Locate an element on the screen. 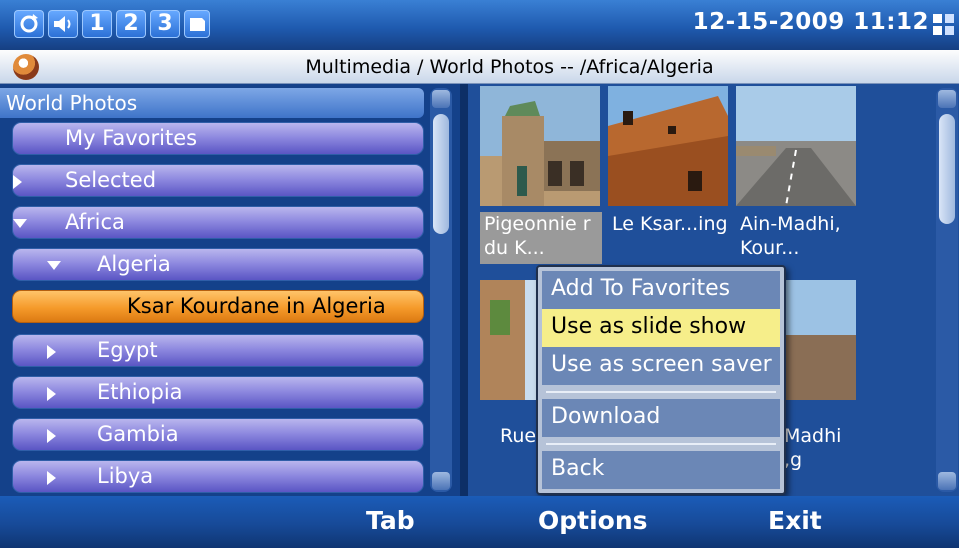 Image resolution: width=959 pixels, height=548 pixels. tree-item-label: Africa is located at coordinates (95, 222).